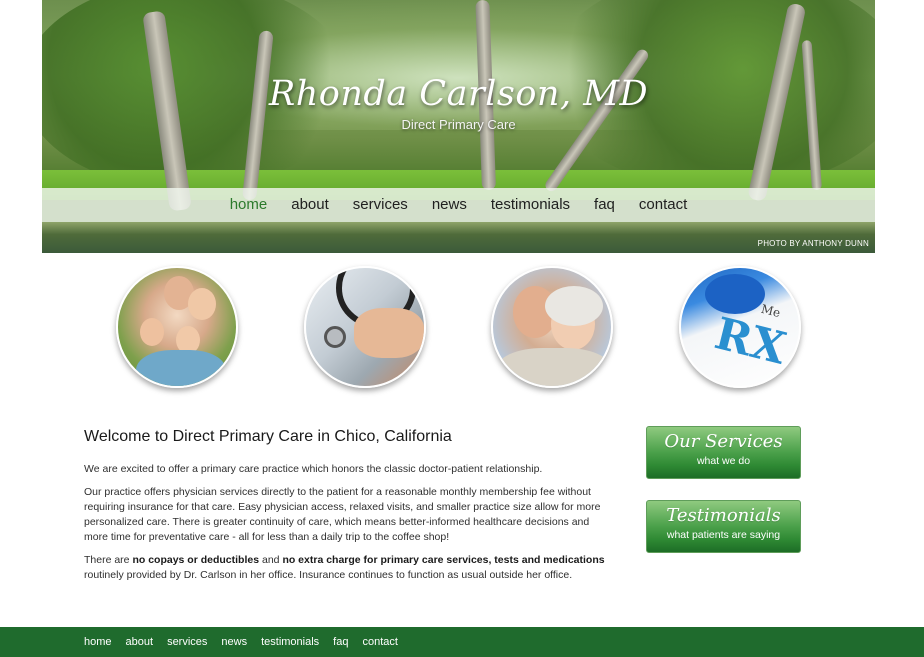 The width and height of the screenshot is (924, 657). Describe the element at coordinates (234, 642) in the screenshot. I see `footer-link-news: news` at that location.